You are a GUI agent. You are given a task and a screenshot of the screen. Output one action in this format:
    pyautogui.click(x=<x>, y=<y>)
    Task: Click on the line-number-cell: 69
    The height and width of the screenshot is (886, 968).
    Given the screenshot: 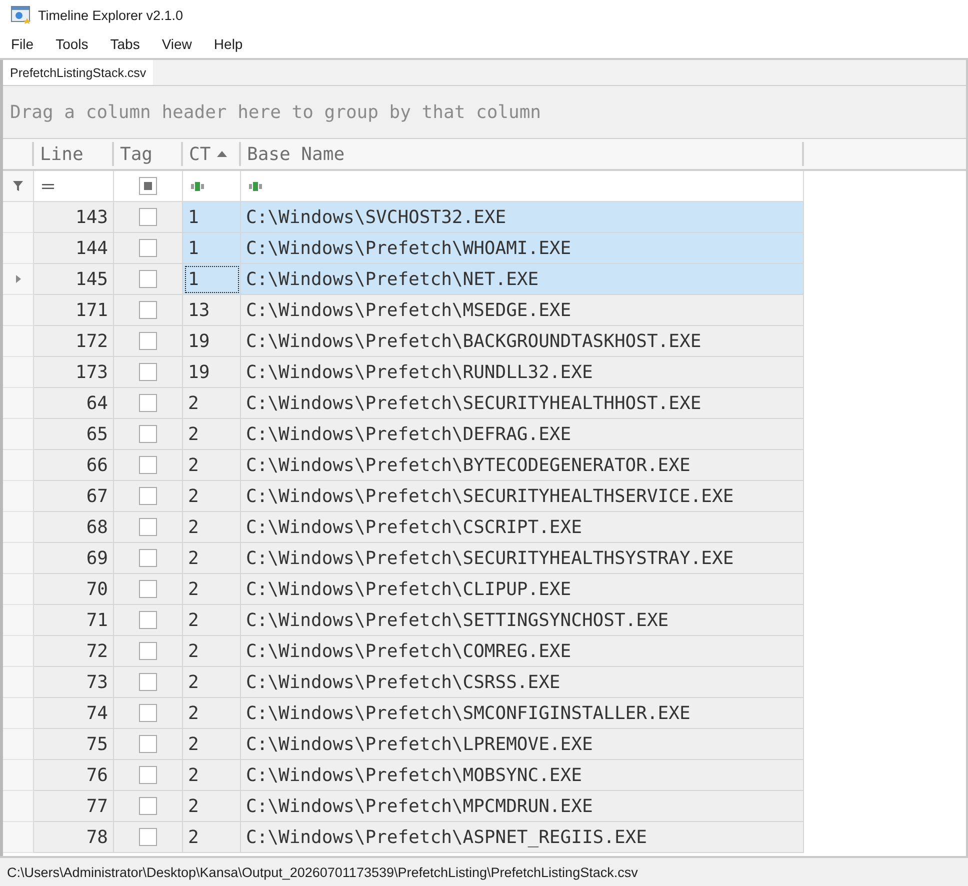 What is the action you would take?
    pyautogui.click(x=74, y=558)
    